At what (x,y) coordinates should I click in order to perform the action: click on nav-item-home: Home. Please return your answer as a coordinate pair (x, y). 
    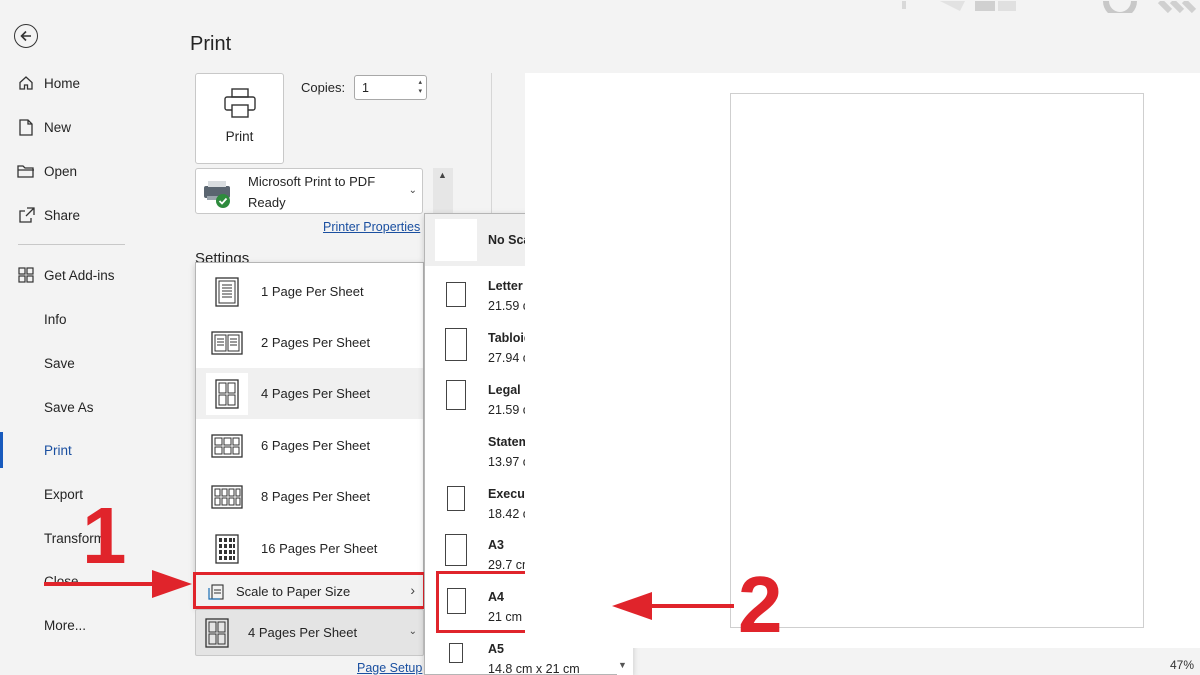
    Looking at the image, I should click on (73, 83).